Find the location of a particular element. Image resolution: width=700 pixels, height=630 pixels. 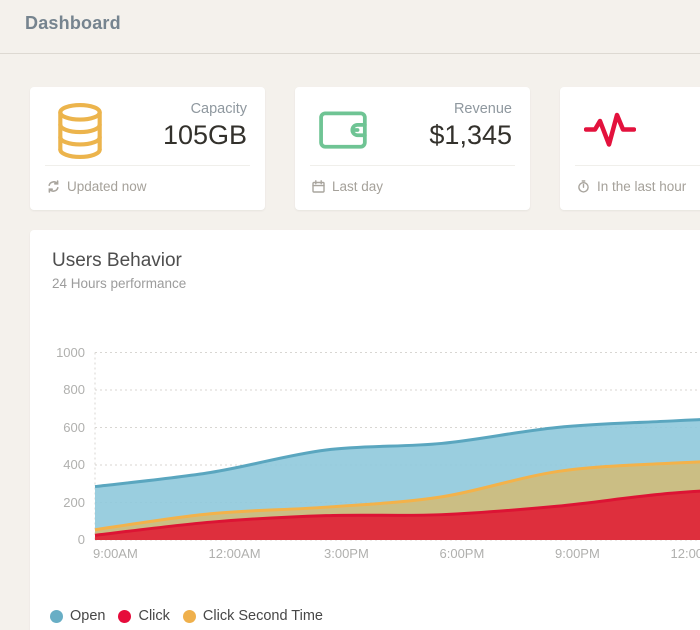

stat-value: $1,345 is located at coordinates (470, 135).